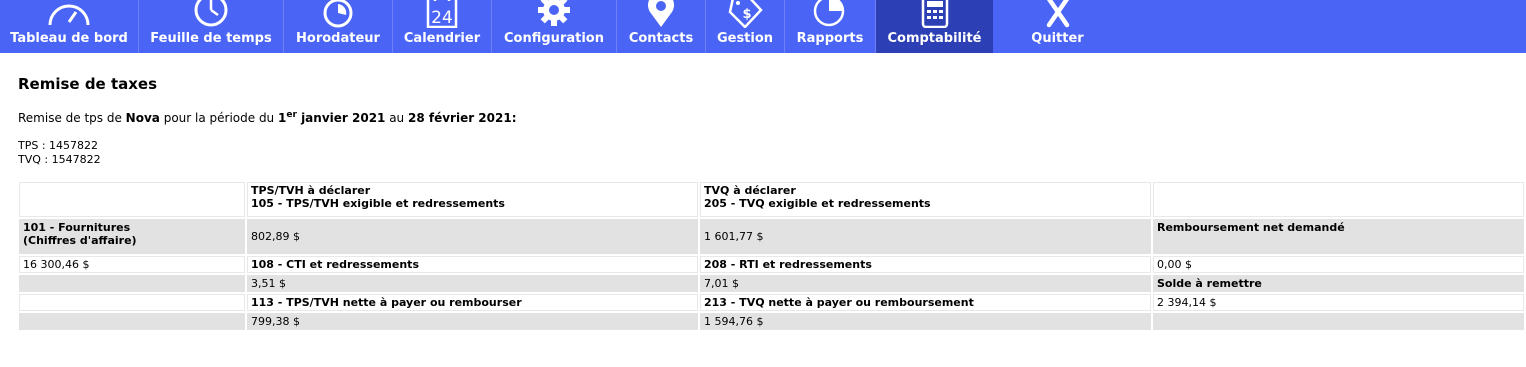 This screenshot has width=1526, height=367. Describe the element at coordinates (661, 13) in the screenshot. I see `location-pin-icon` at that location.